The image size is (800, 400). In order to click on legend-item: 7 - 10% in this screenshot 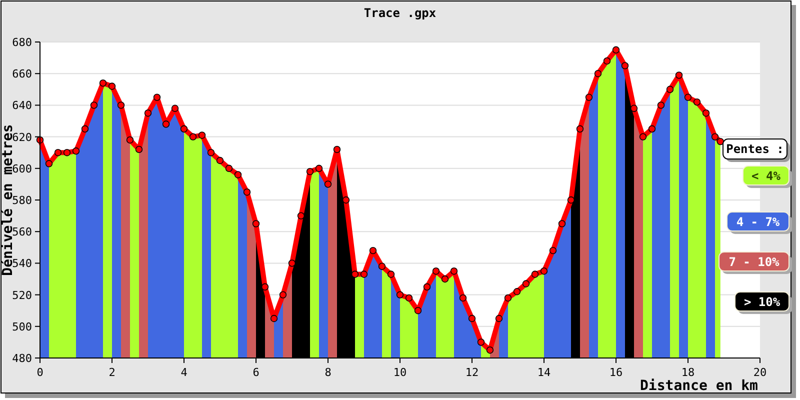, I will do `click(755, 263)`.